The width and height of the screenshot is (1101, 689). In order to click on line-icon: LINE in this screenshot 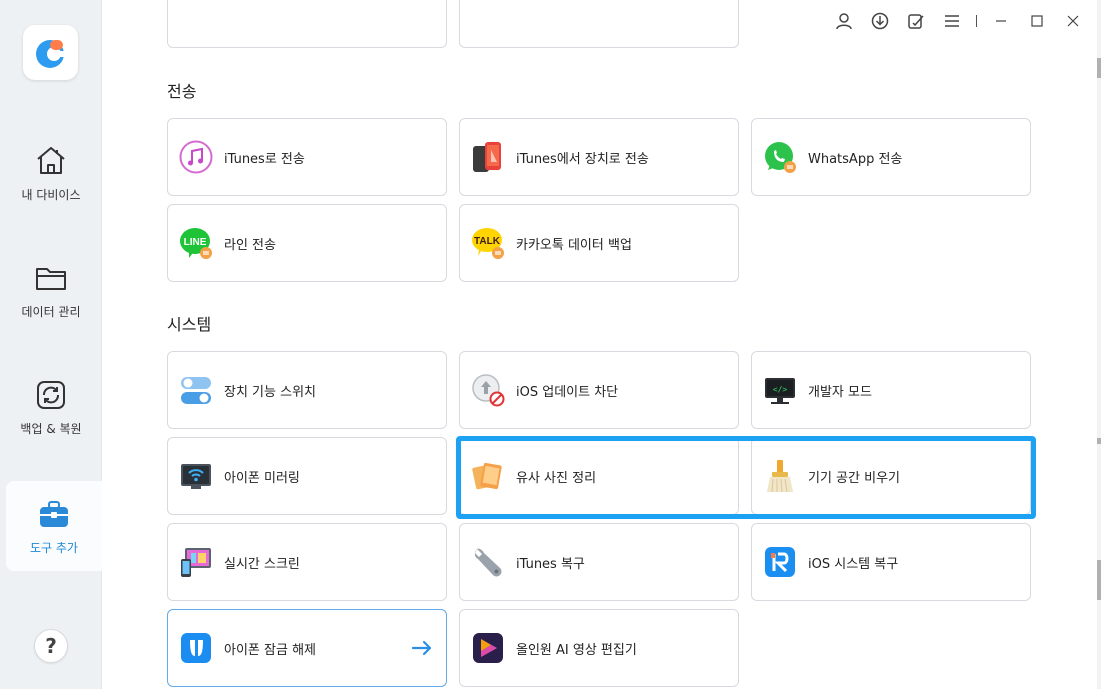, I will do `click(196, 243)`.